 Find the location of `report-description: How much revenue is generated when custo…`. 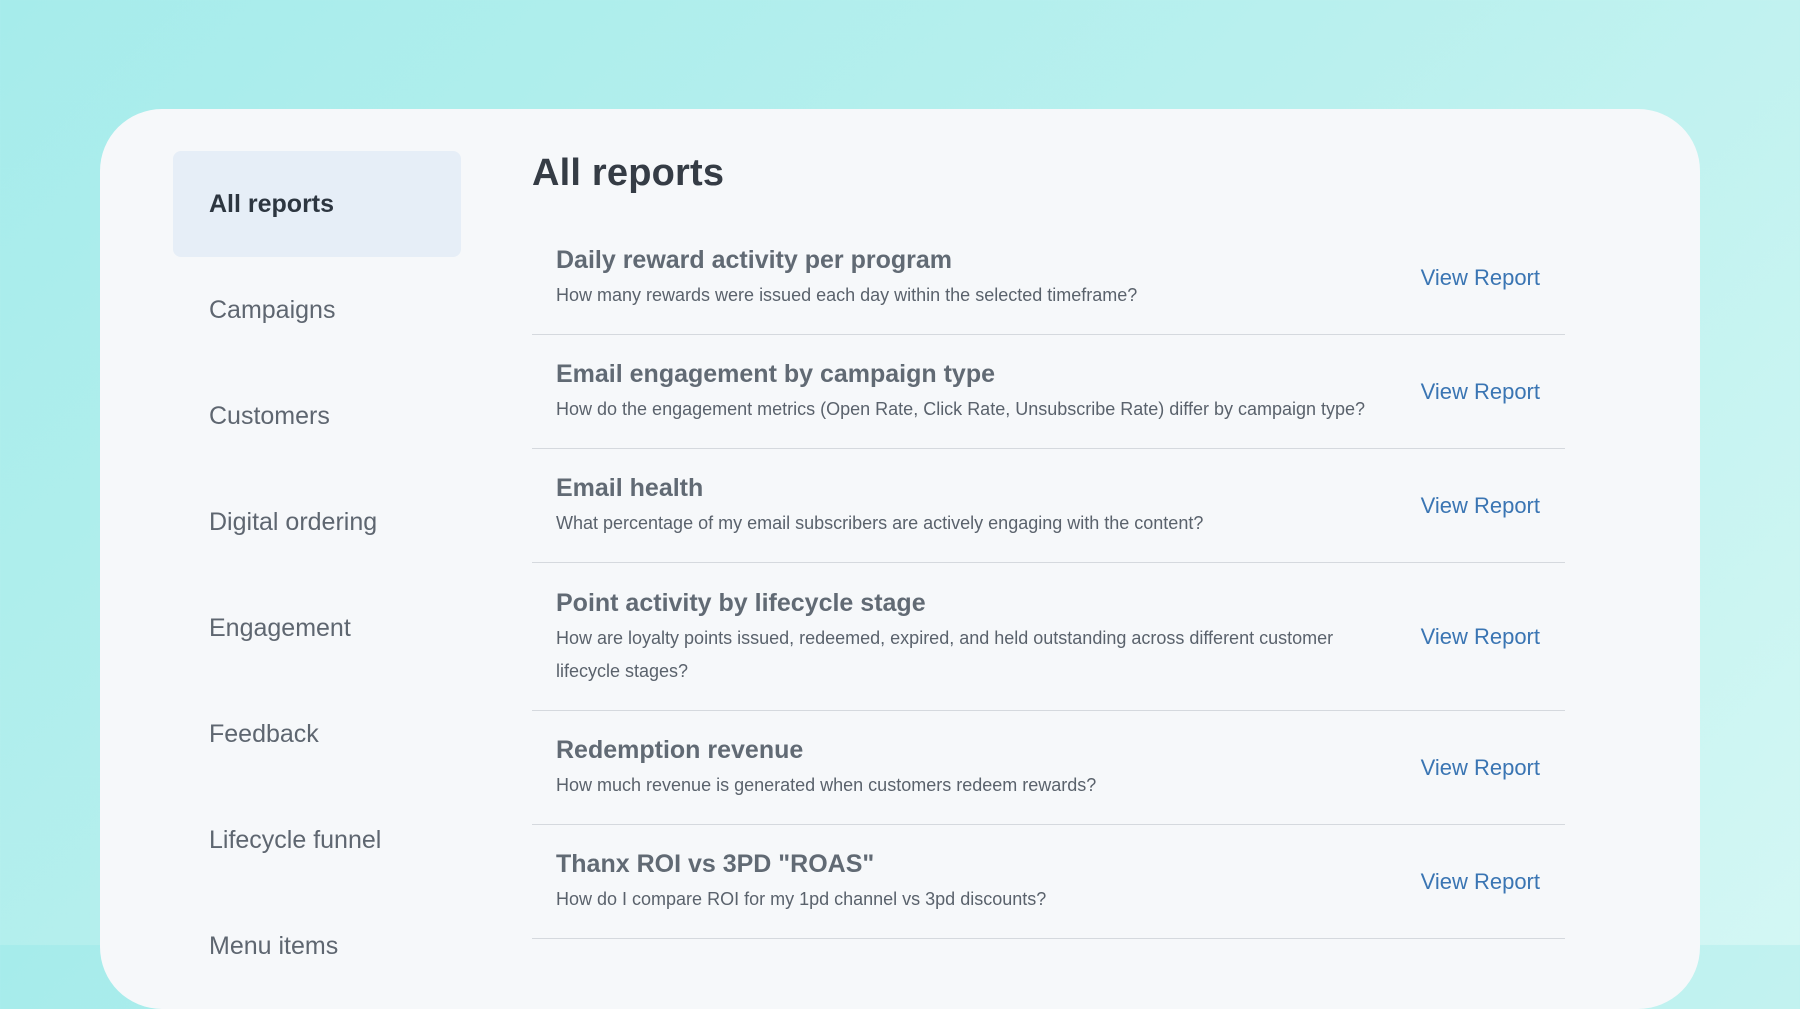

report-description: How much revenue is generated when custo… is located at coordinates (826, 785).